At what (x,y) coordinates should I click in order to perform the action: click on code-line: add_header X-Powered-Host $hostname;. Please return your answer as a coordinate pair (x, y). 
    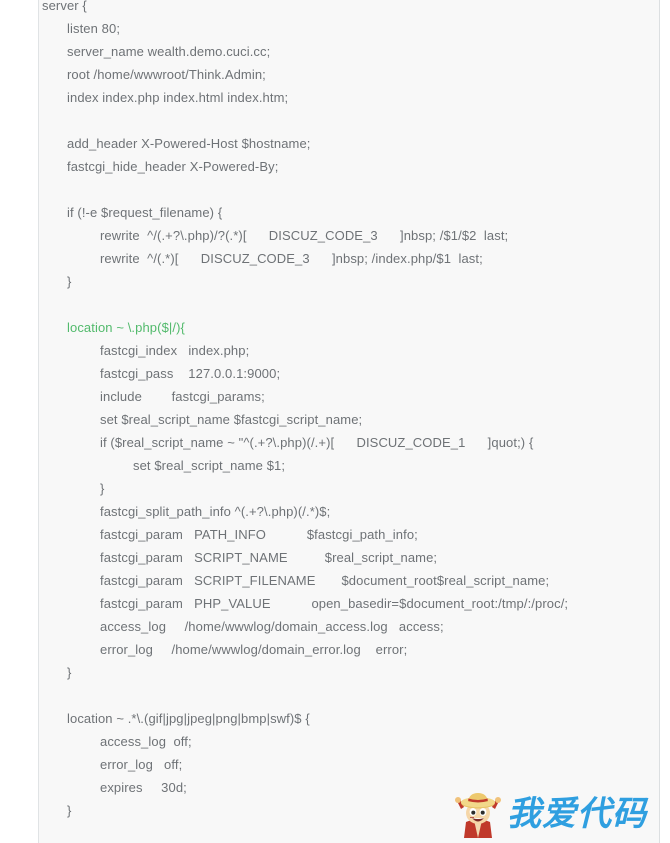
    Looking at the image, I should click on (189, 143).